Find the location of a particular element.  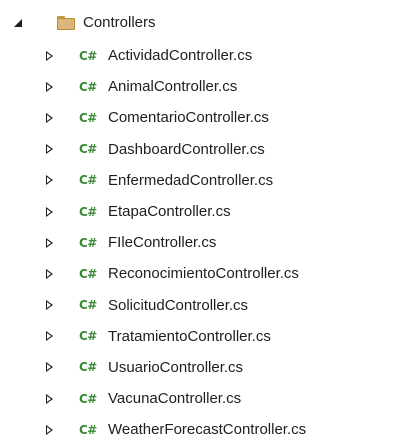

tree-item-file: C# WeatherForecastController.cs is located at coordinates (205, 429).